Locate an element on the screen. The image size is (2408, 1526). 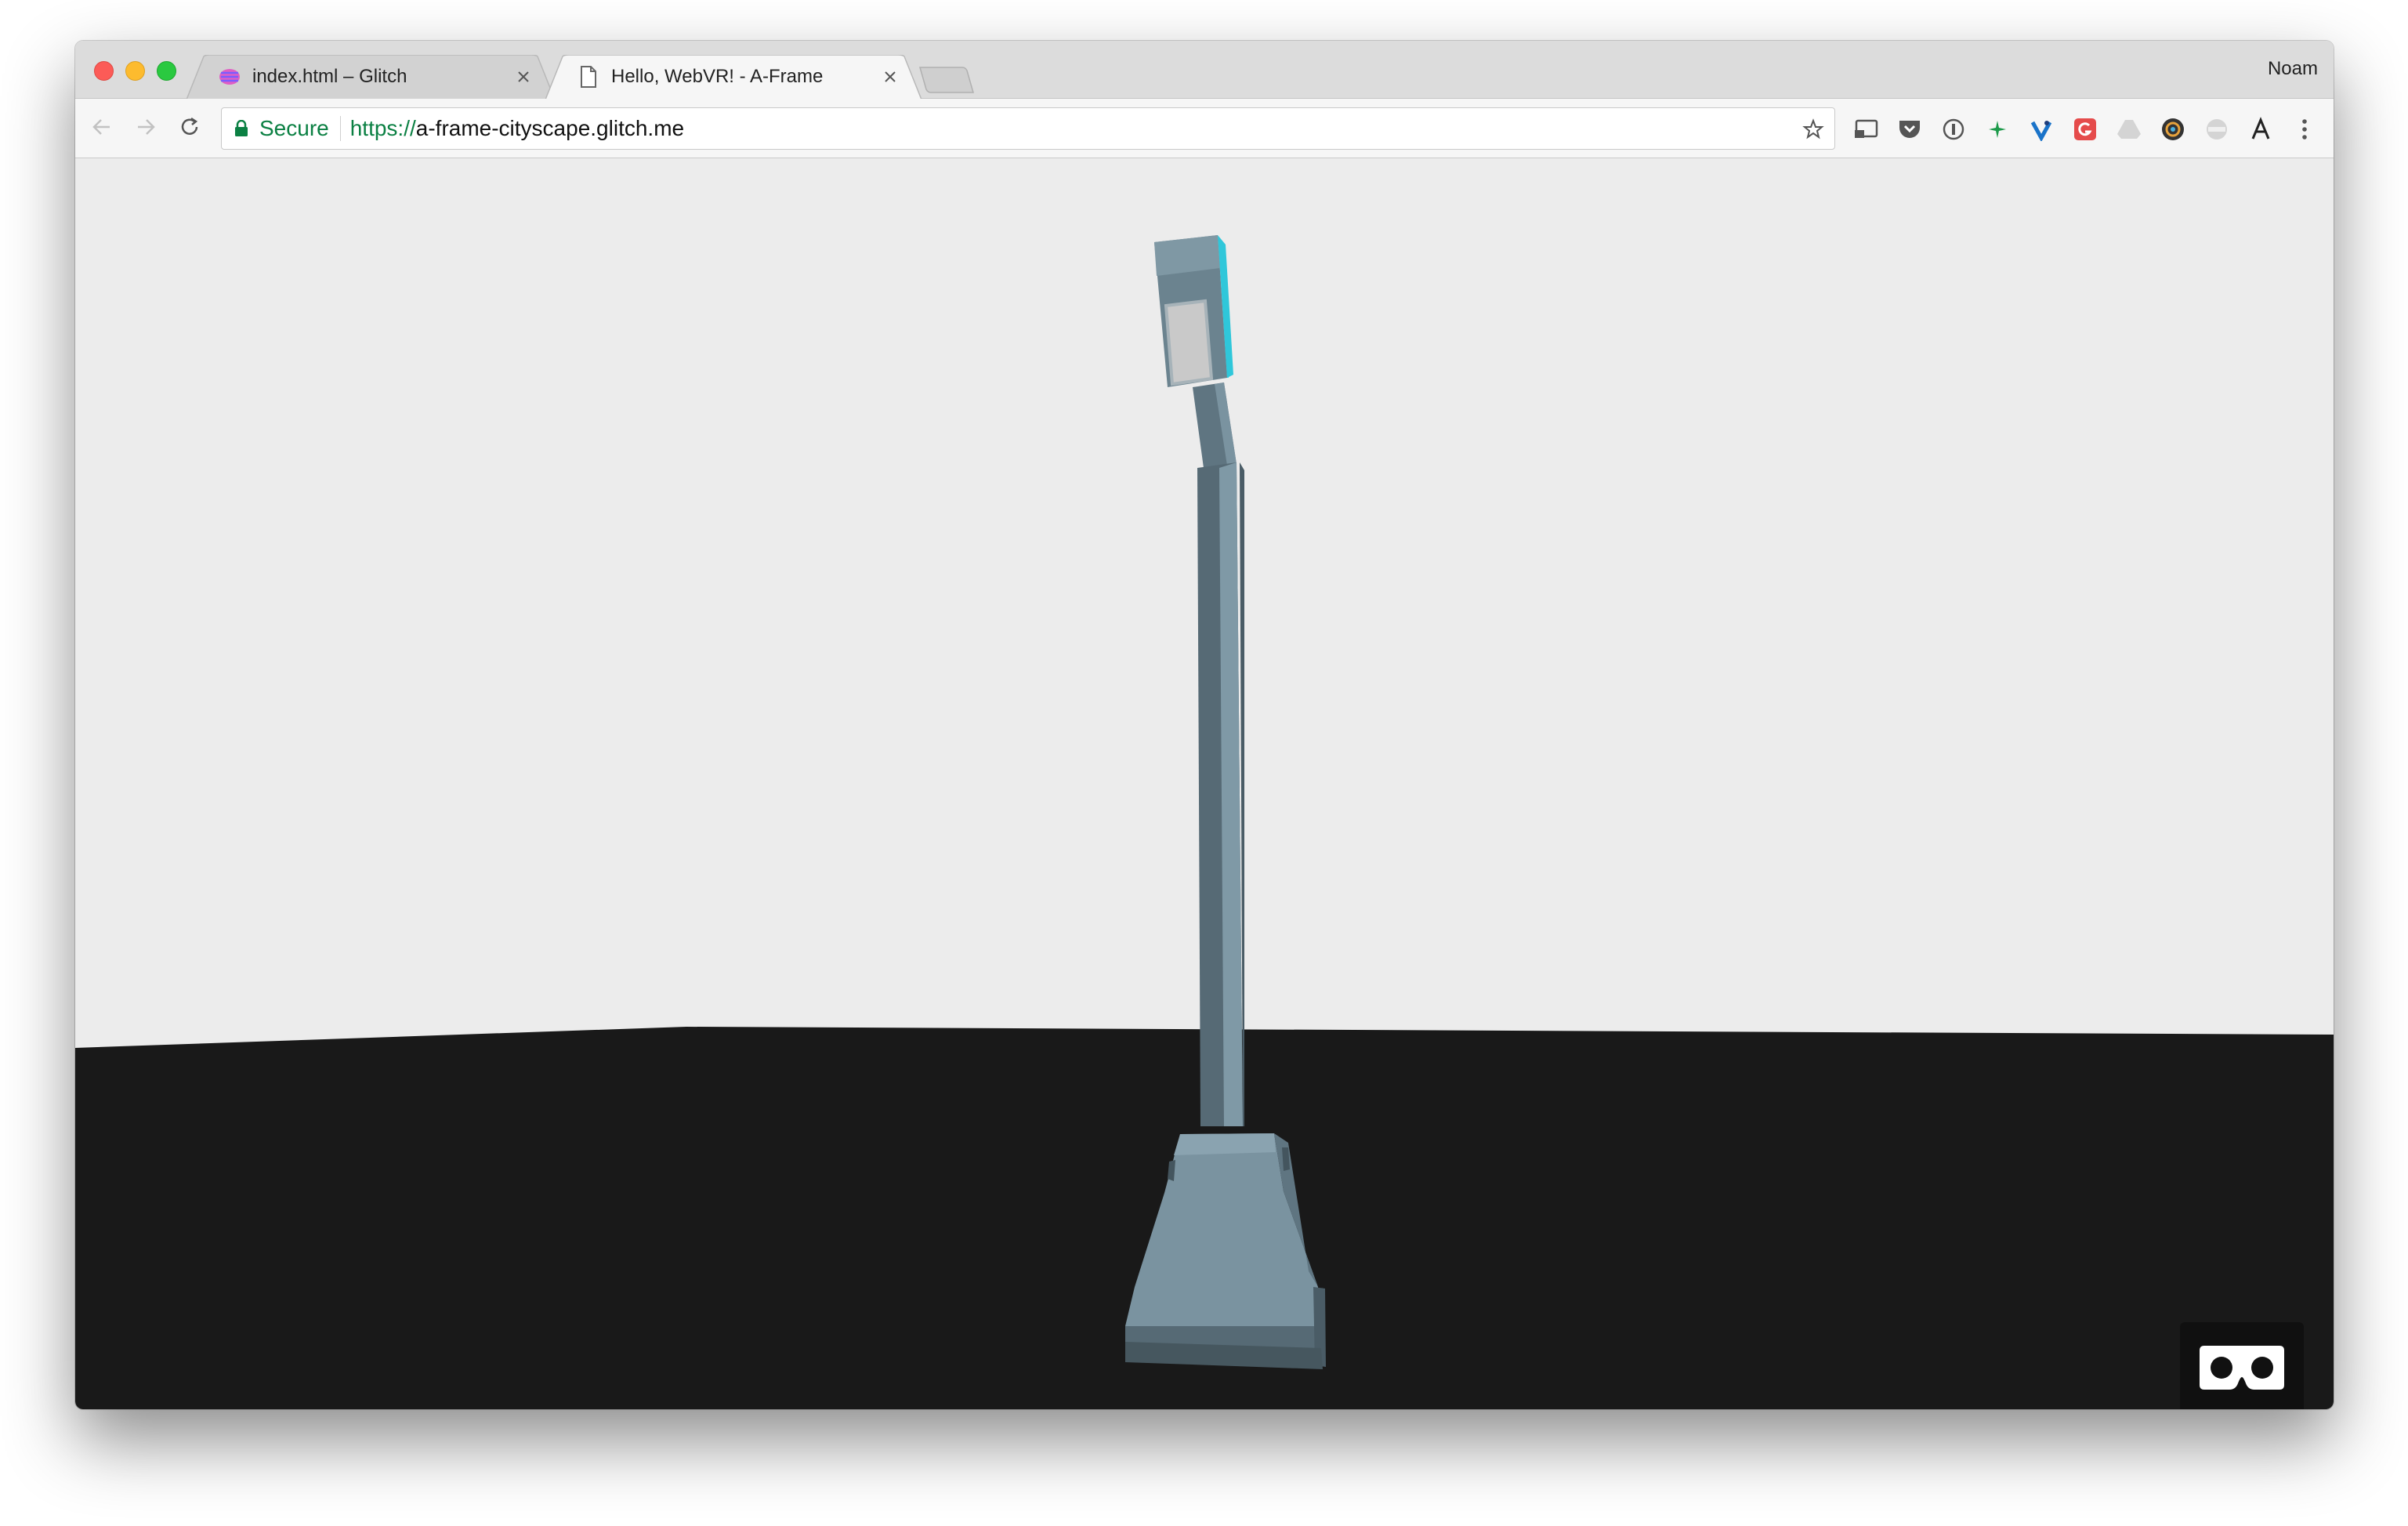
forward-button is located at coordinates (145, 128).